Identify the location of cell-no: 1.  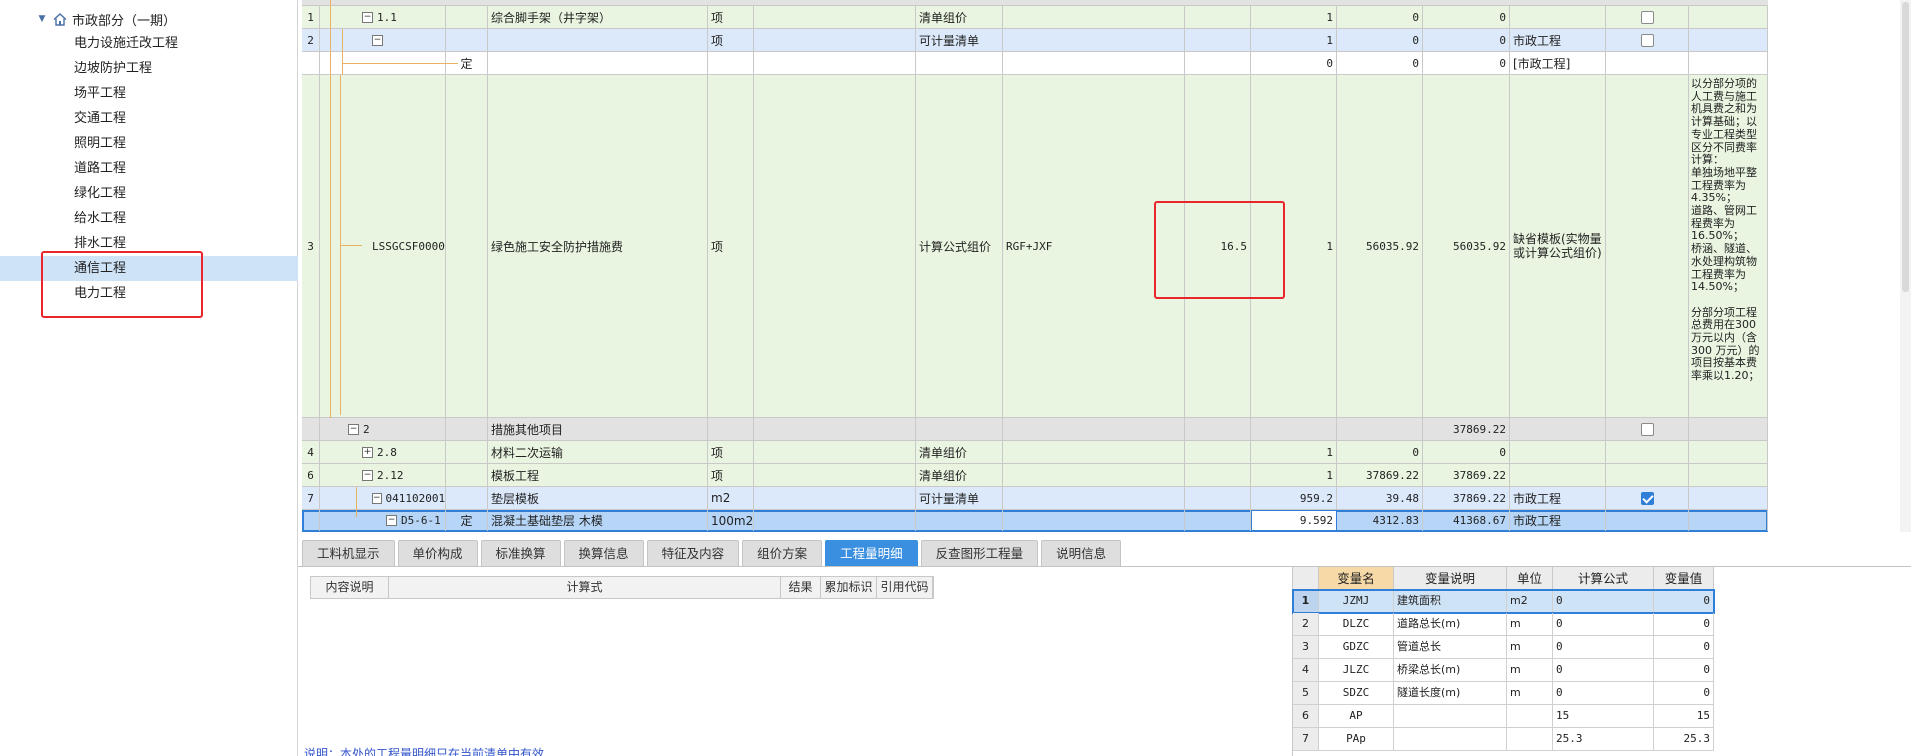
(311, 17).